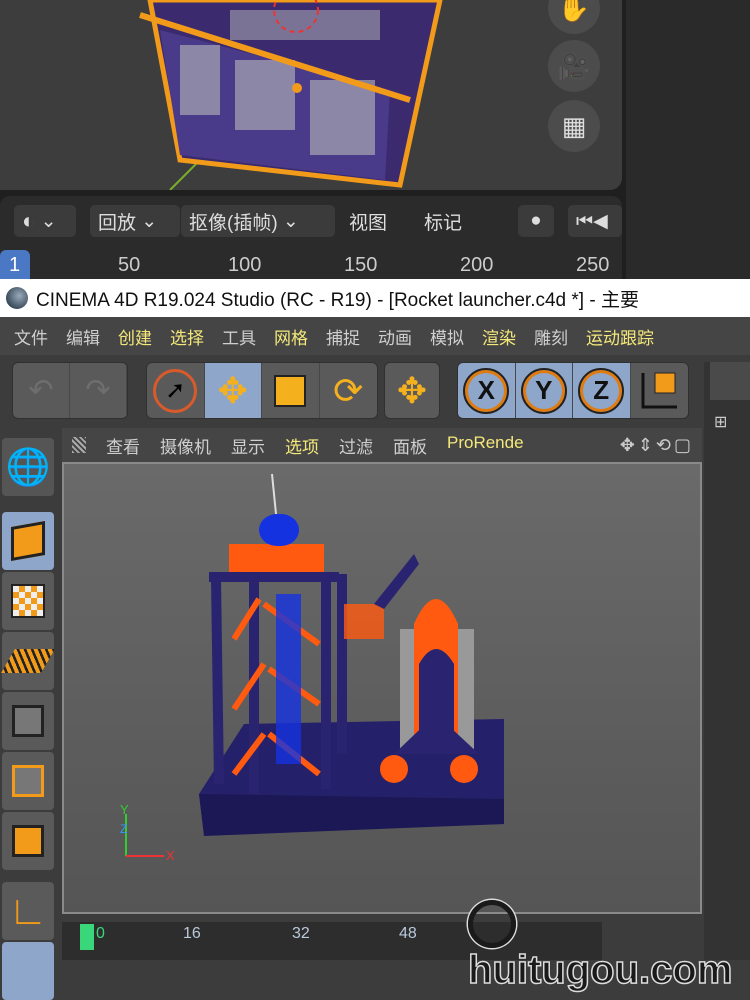  What do you see at coordinates (536, 221) in the screenshot?
I see `record-button: ●` at bounding box center [536, 221].